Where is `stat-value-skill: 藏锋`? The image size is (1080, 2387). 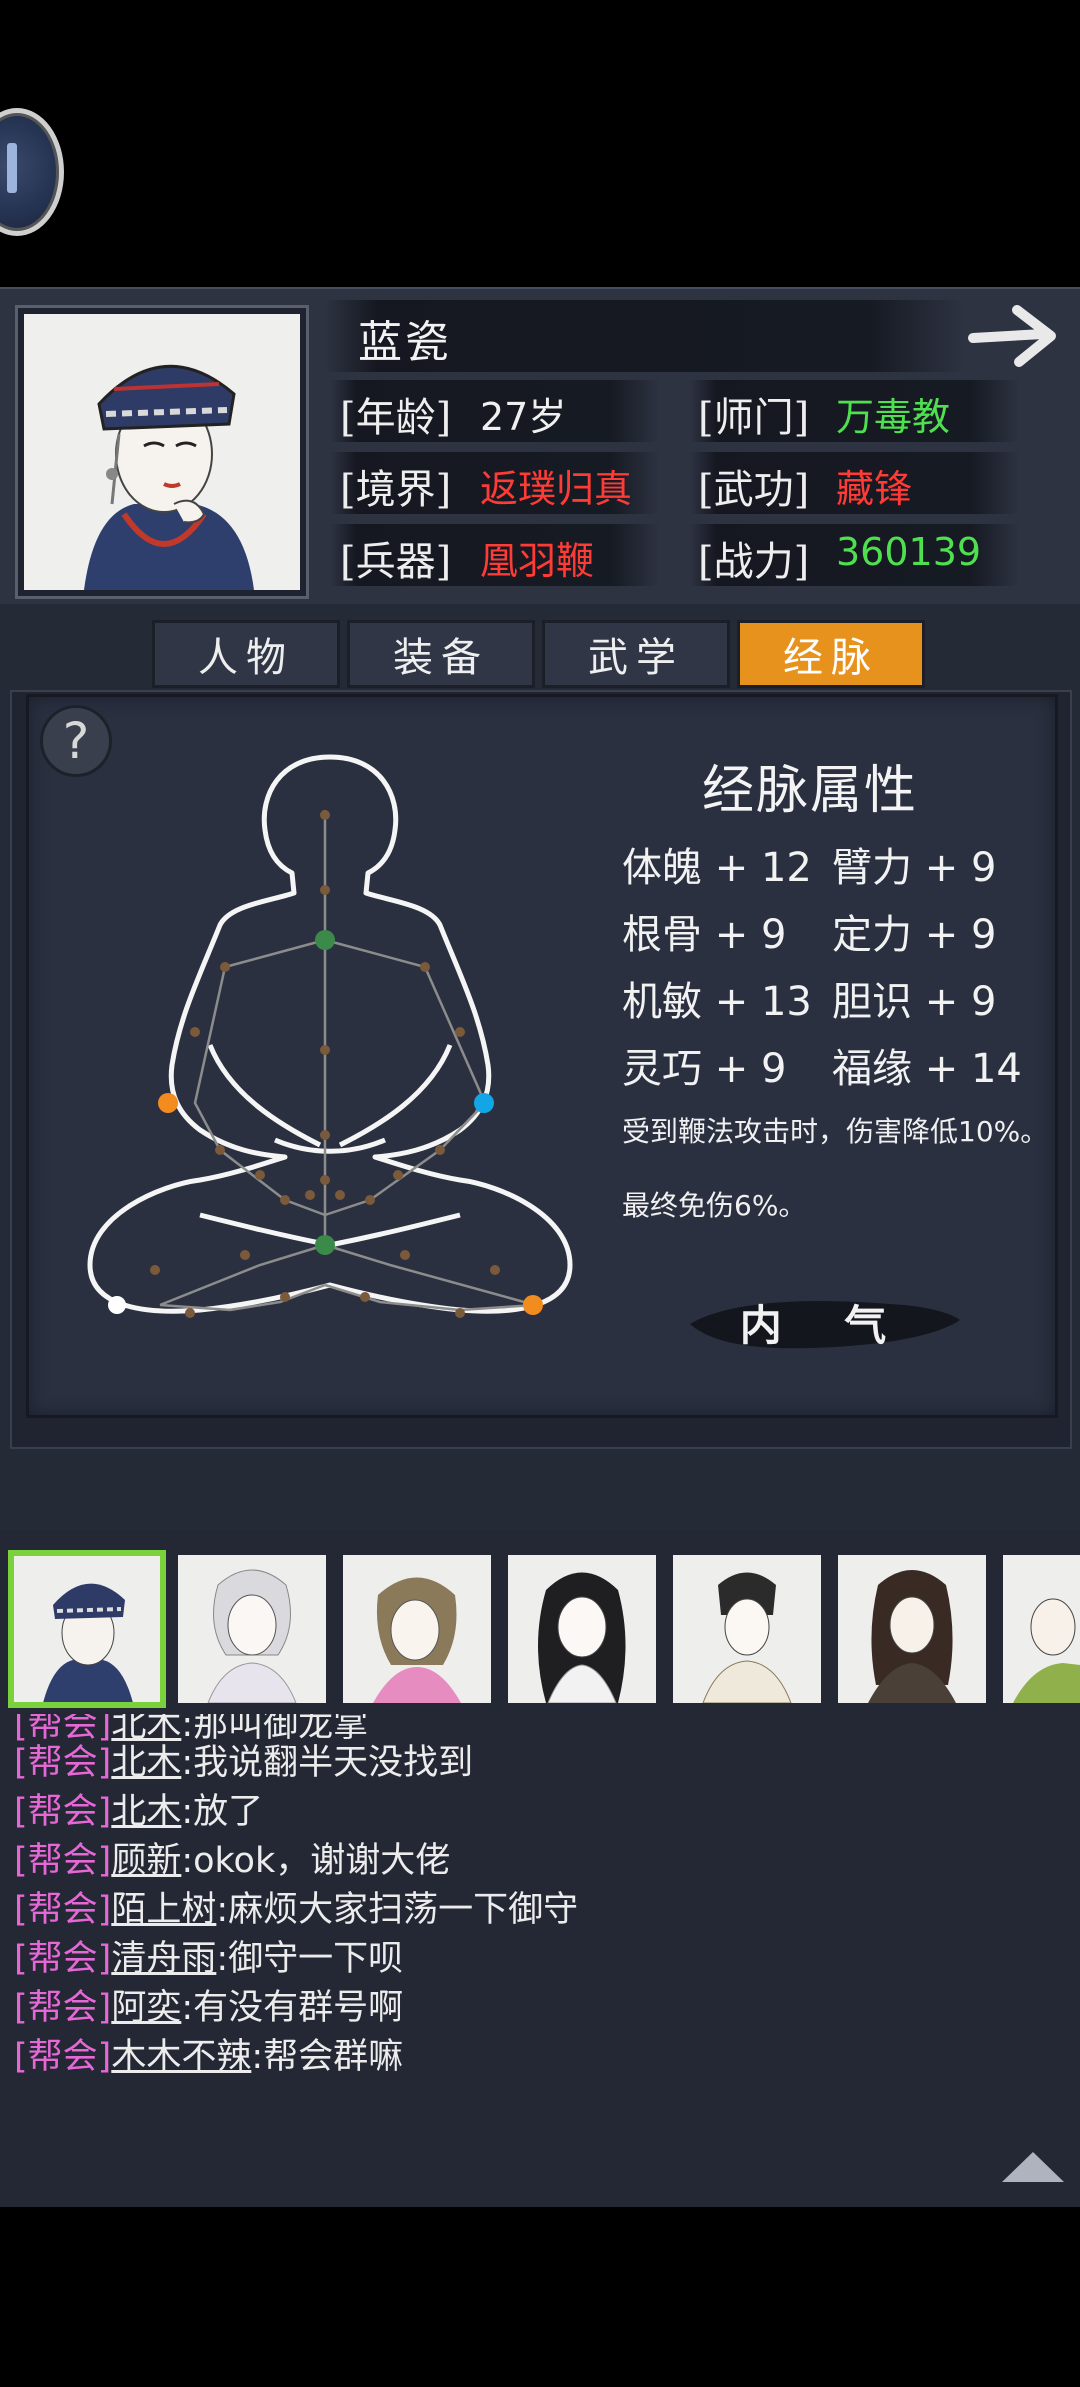
stat-value-skill: 藏锋 is located at coordinates (874, 489).